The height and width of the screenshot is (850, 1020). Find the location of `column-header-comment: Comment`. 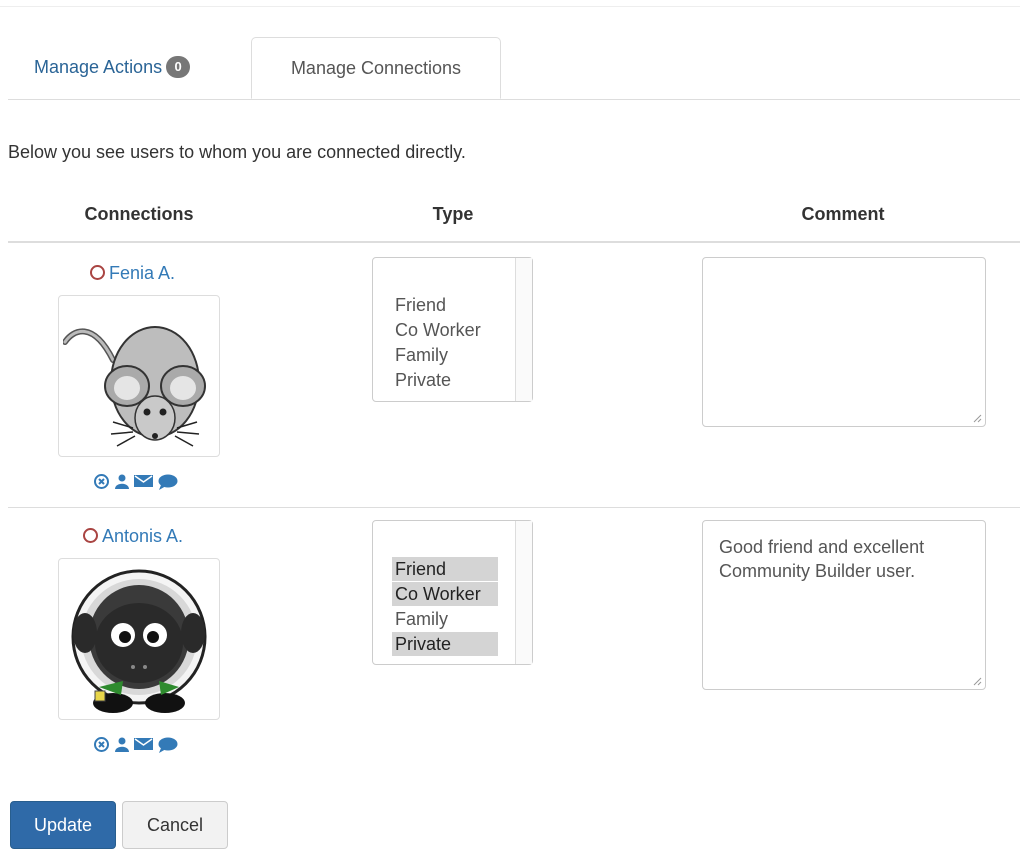

column-header-comment: Comment is located at coordinates (843, 214).